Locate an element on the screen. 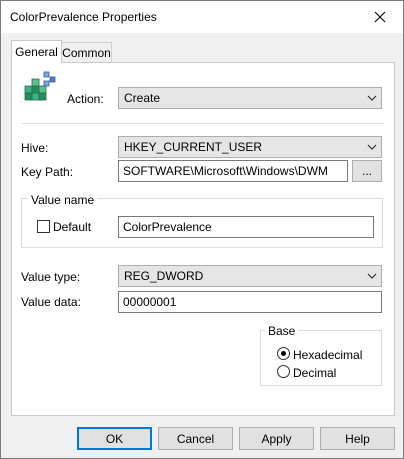 This screenshot has height=459, width=404. help-label: Help is located at coordinates (357, 438).